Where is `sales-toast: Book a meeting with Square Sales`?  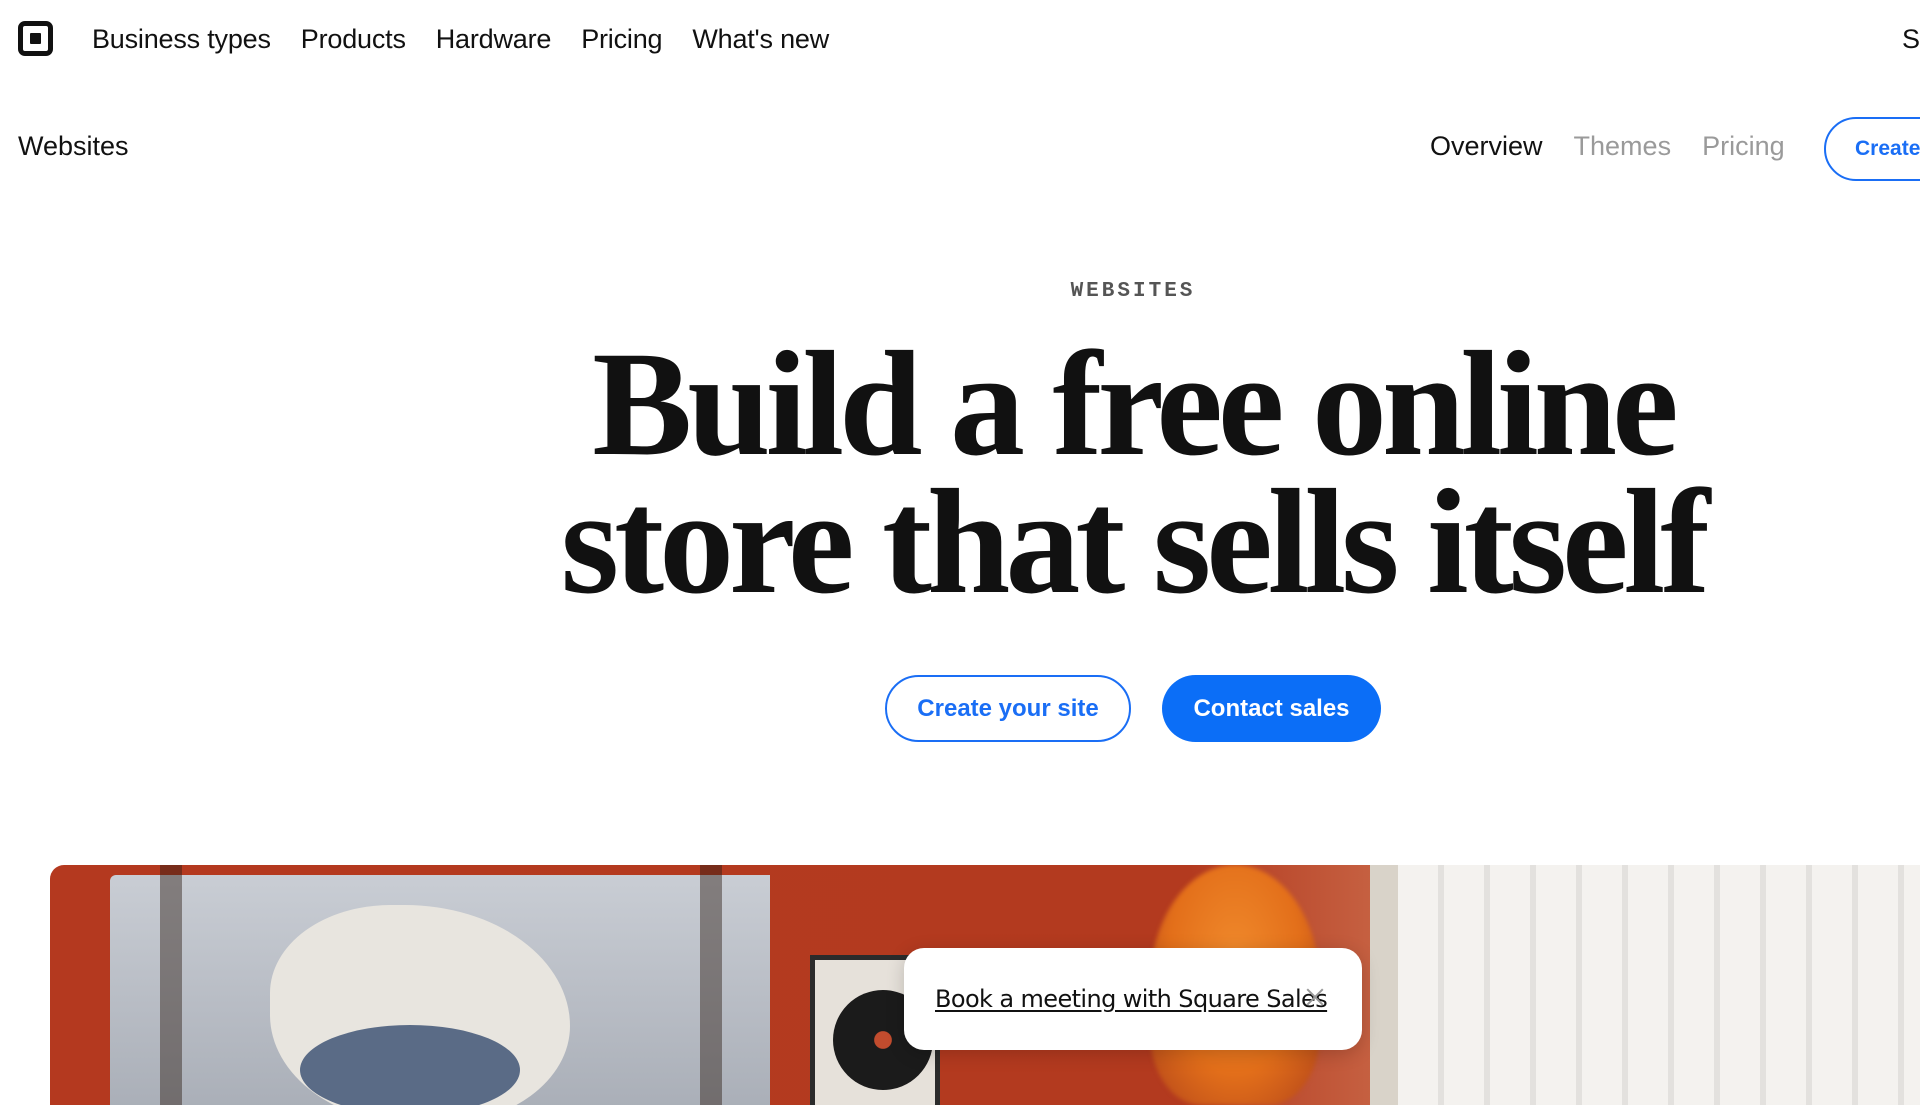
sales-toast: Book a meeting with Square Sales is located at coordinates (1133, 999).